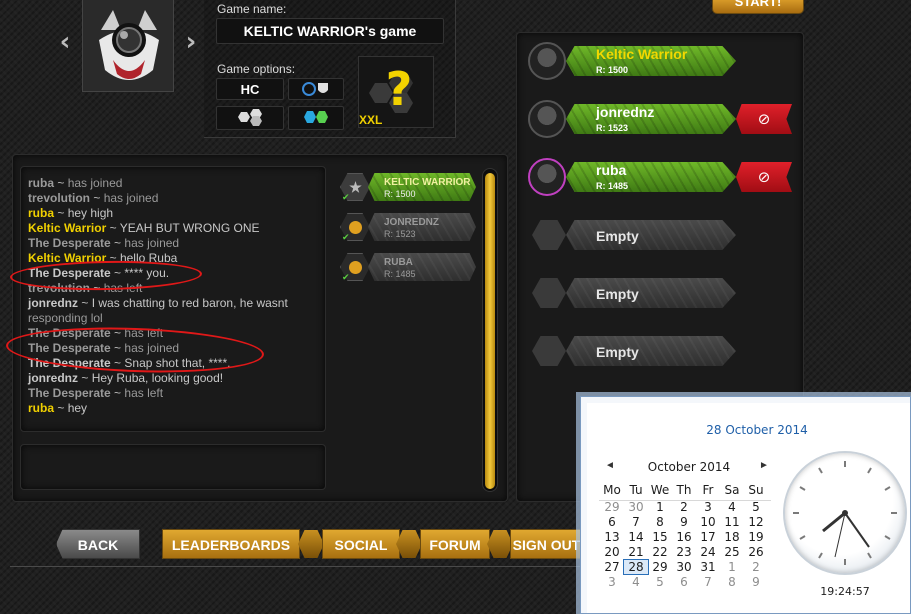 The image size is (911, 614). I want to click on mode-option: HC, so click(250, 89).